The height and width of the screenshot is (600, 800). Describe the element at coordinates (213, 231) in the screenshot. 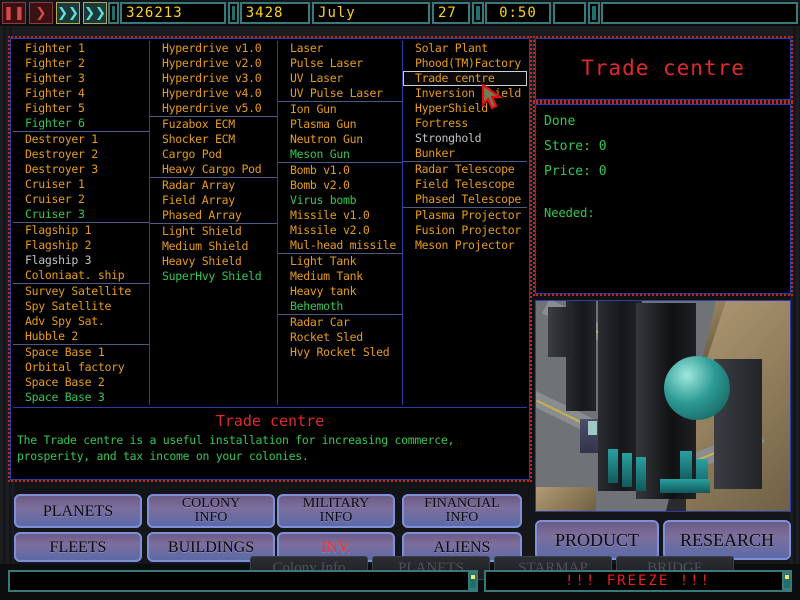

I see `inventory-item: Light Shield` at that location.